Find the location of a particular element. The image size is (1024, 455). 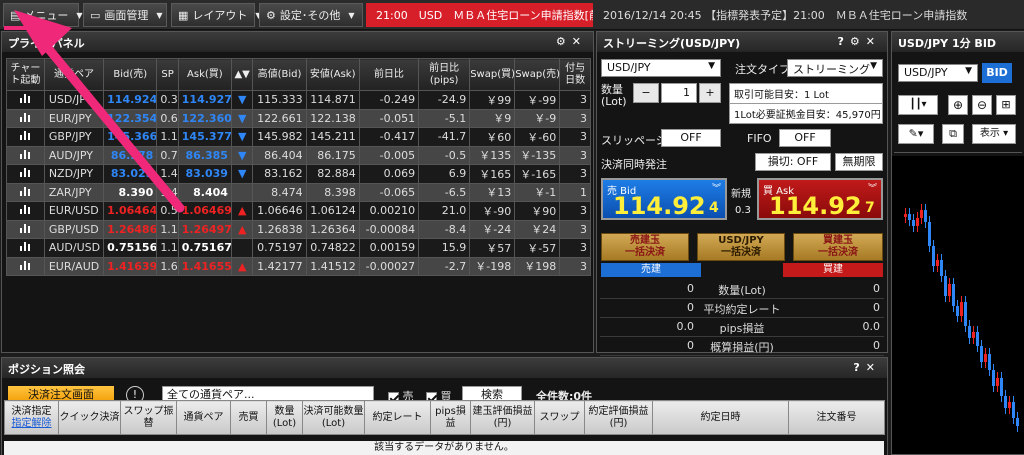

low-price: 145.211 is located at coordinates (332, 137).